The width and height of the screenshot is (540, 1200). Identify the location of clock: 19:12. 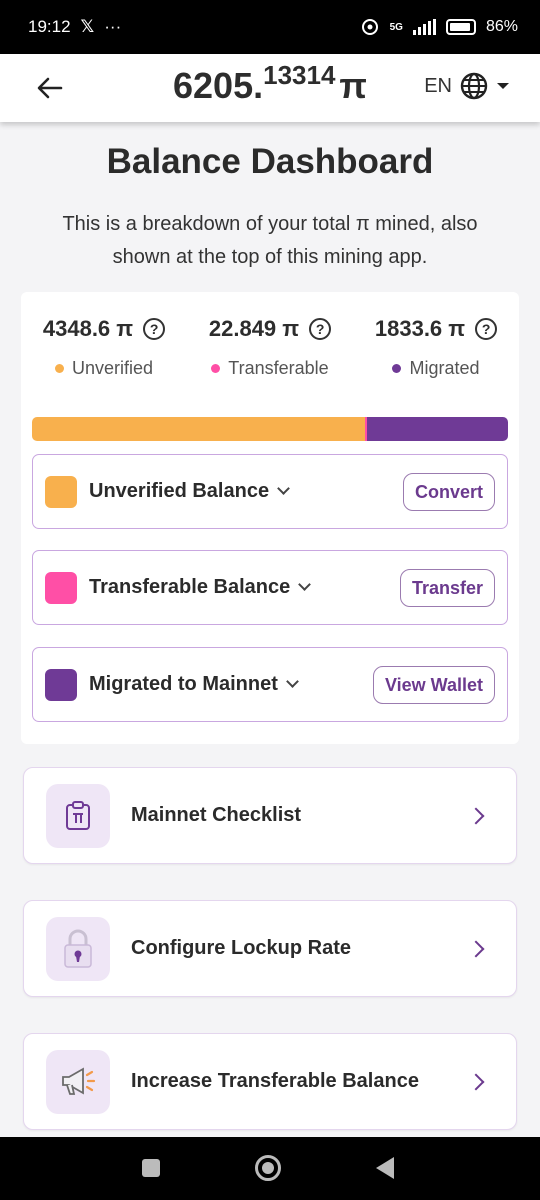
(49, 26).